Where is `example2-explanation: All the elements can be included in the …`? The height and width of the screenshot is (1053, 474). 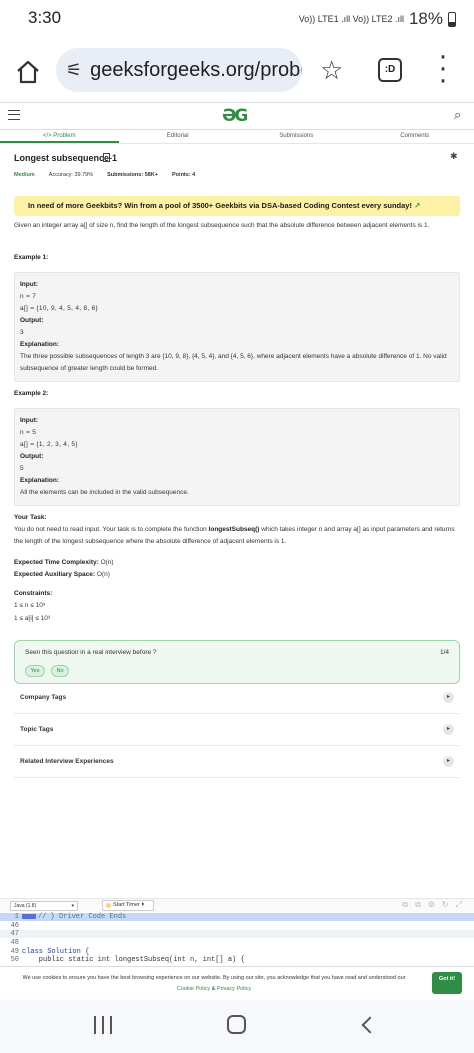 example2-explanation: All the elements can be included in the … is located at coordinates (104, 492).